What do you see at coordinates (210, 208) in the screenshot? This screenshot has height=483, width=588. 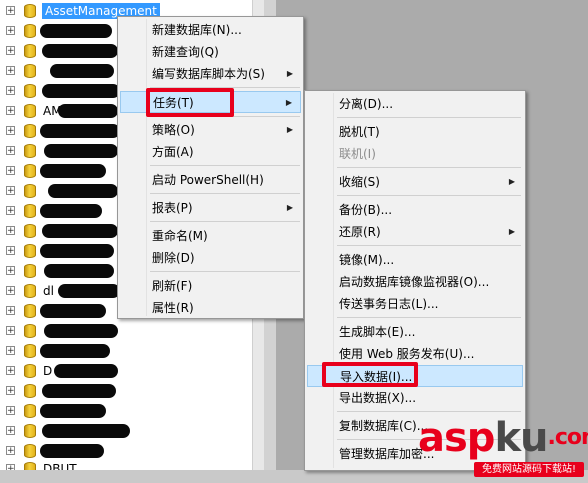 I see `menu-item-reports: 报表(P) ▶` at bounding box center [210, 208].